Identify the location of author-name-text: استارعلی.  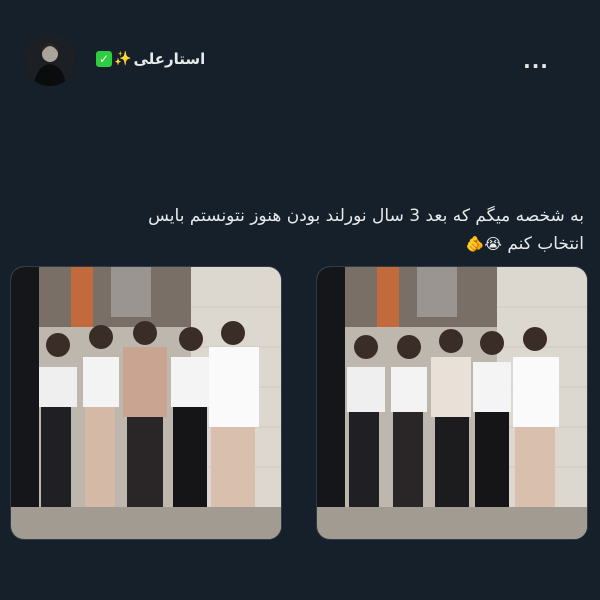
(169, 59).